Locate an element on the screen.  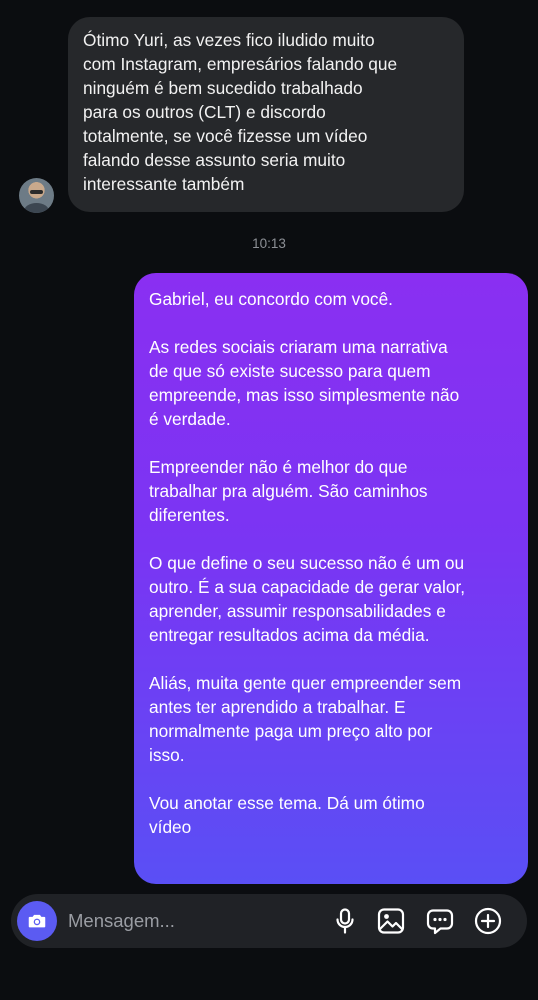
outgoing-message-line: O que define o seu sucesso não é um ou is located at coordinates (307, 563).